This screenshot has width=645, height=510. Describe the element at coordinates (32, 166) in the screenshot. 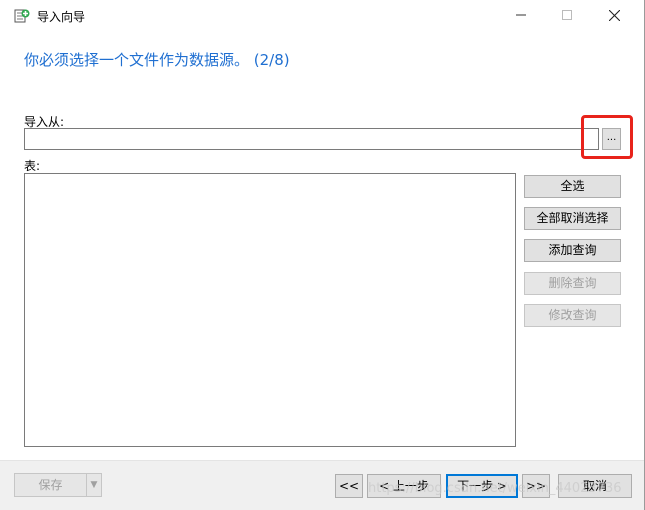

I see `tables-label: 表:` at that location.